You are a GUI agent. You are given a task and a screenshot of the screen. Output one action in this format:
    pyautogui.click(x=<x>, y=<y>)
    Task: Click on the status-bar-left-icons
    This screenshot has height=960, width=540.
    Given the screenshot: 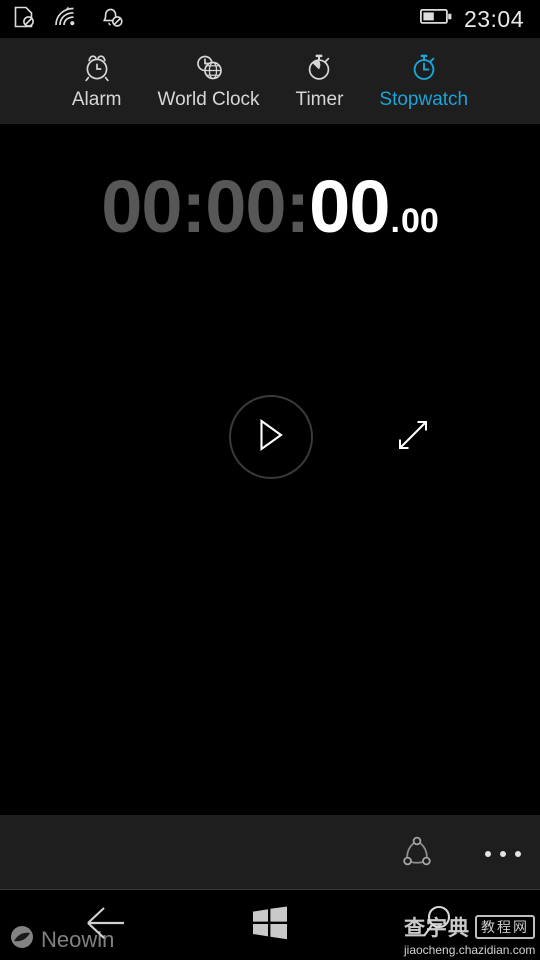 What is the action you would take?
    pyautogui.click(x=62, y=19)
    